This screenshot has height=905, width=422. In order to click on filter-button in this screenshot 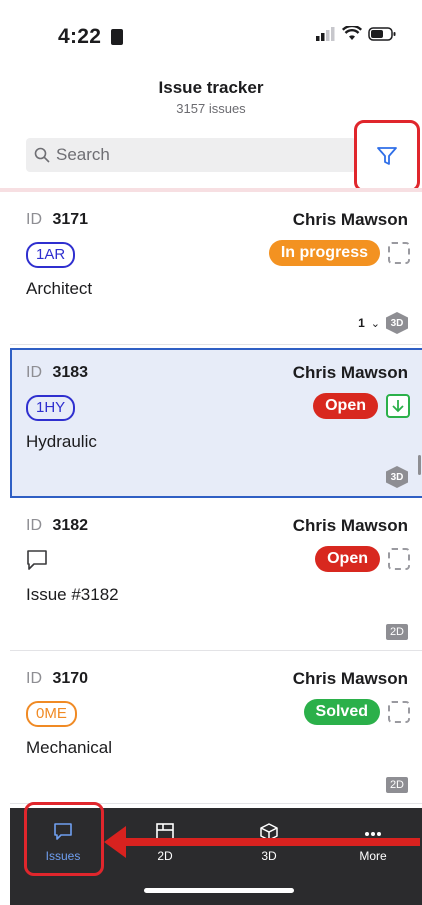, I will do `click(387, 156)`.